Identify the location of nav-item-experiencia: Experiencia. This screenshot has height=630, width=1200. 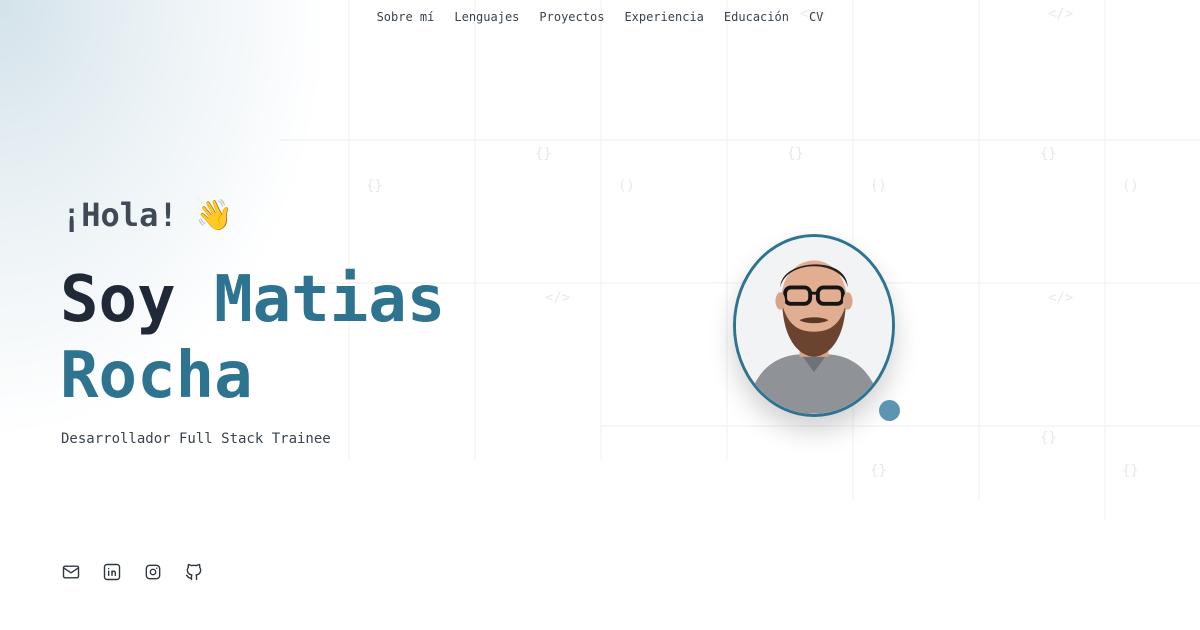
(663, 17).